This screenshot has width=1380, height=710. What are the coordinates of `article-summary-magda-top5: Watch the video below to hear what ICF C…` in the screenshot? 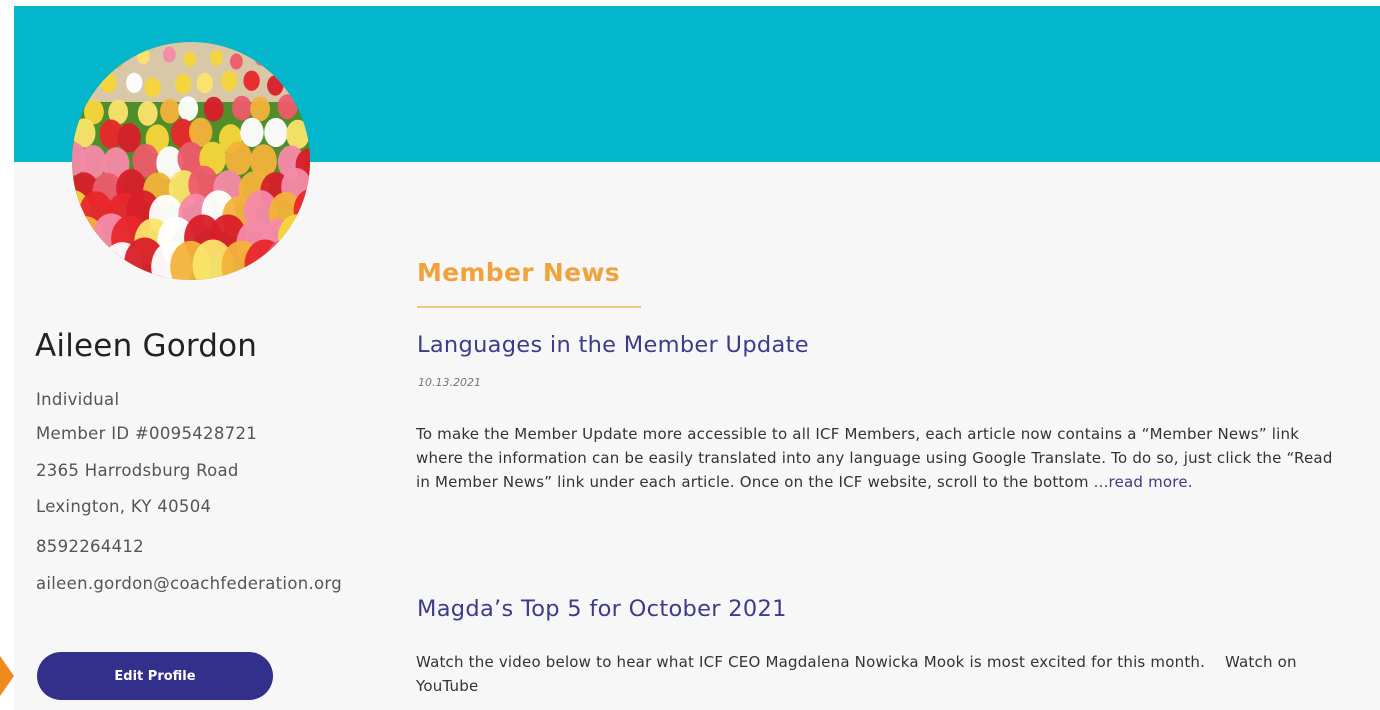 It's located at (881, 674).